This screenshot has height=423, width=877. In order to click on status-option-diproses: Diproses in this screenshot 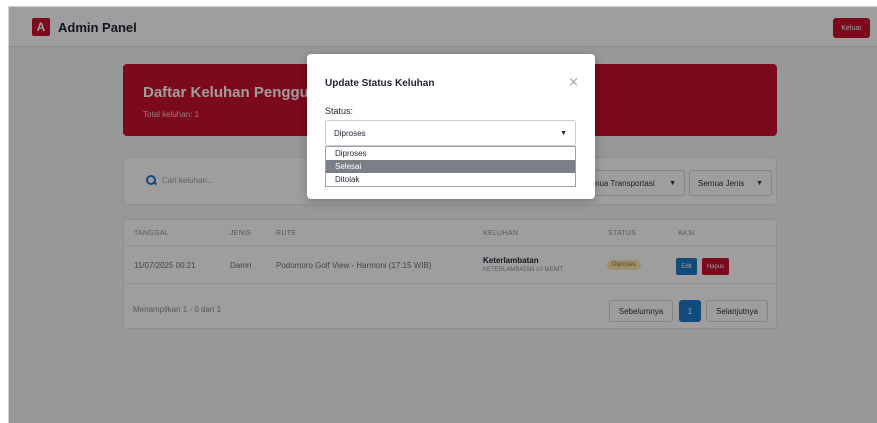, I will do `click(450, 153)`.